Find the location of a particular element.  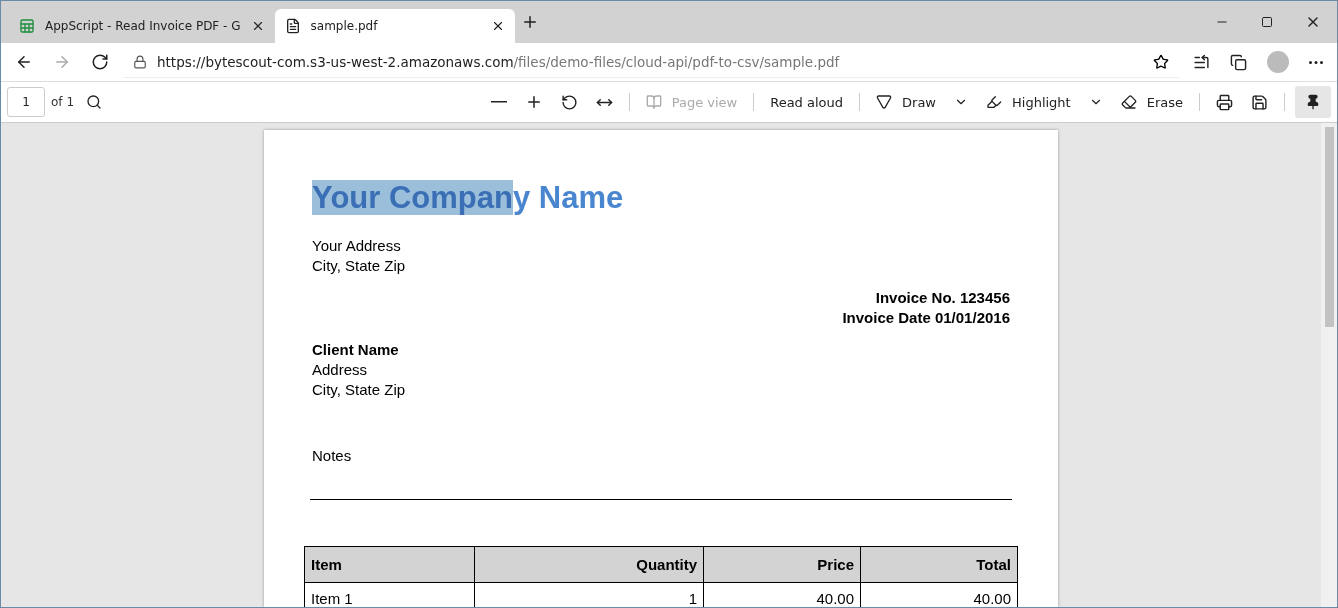

highlight-button: Highlight is located at coordinates (1028, 102).